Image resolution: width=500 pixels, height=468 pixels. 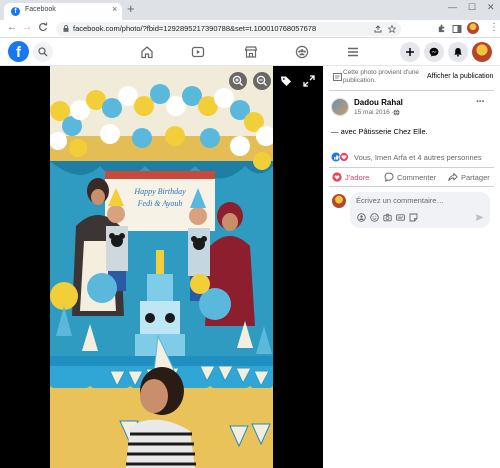 I want to click on account-avatar, so click(x=482, y=52).